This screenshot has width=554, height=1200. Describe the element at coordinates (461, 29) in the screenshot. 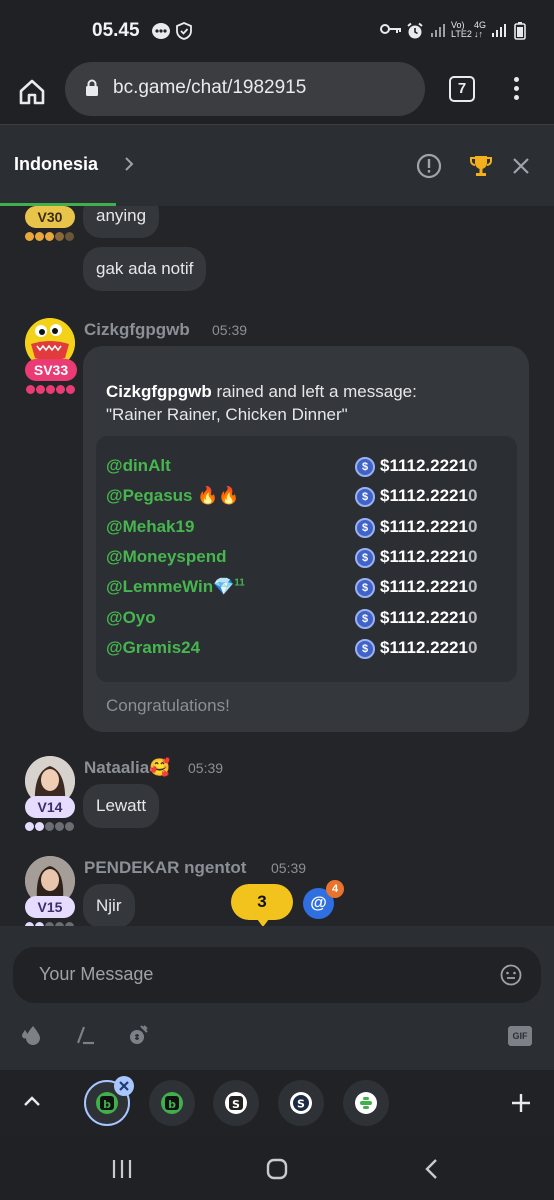

I see `volte-label: Vo) LTE2` at that location.